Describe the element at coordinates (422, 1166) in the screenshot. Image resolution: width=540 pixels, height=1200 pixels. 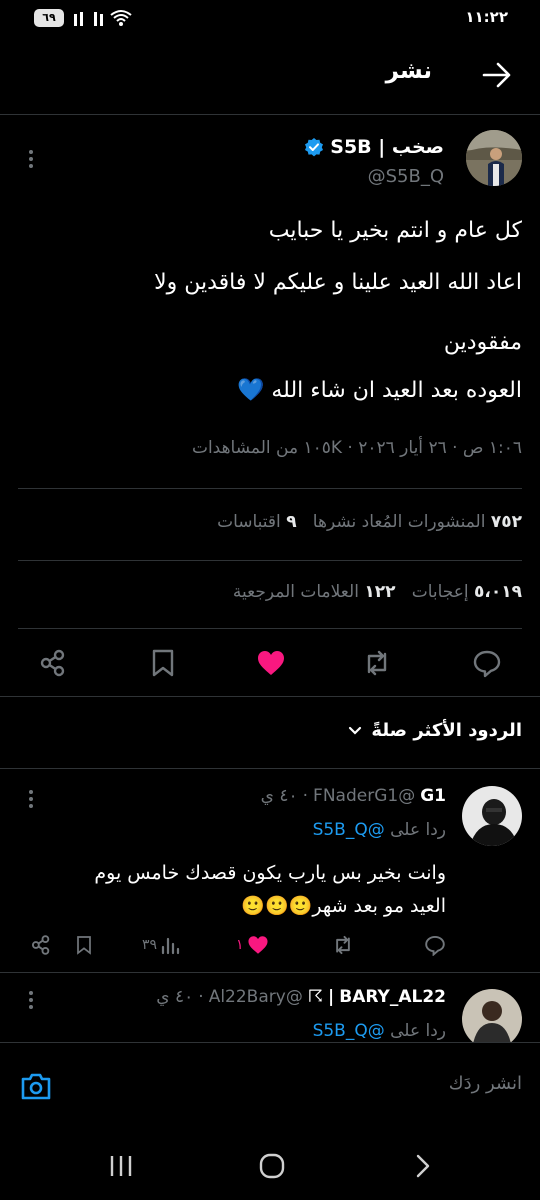
I see `back-icon` at that location.